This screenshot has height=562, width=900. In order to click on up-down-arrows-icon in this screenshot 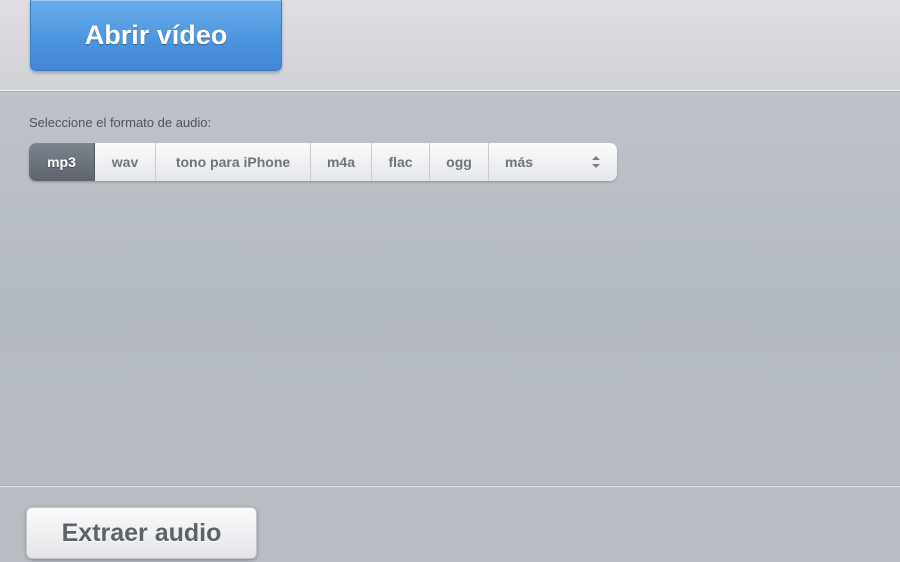, I will do `click(596, 162)`.